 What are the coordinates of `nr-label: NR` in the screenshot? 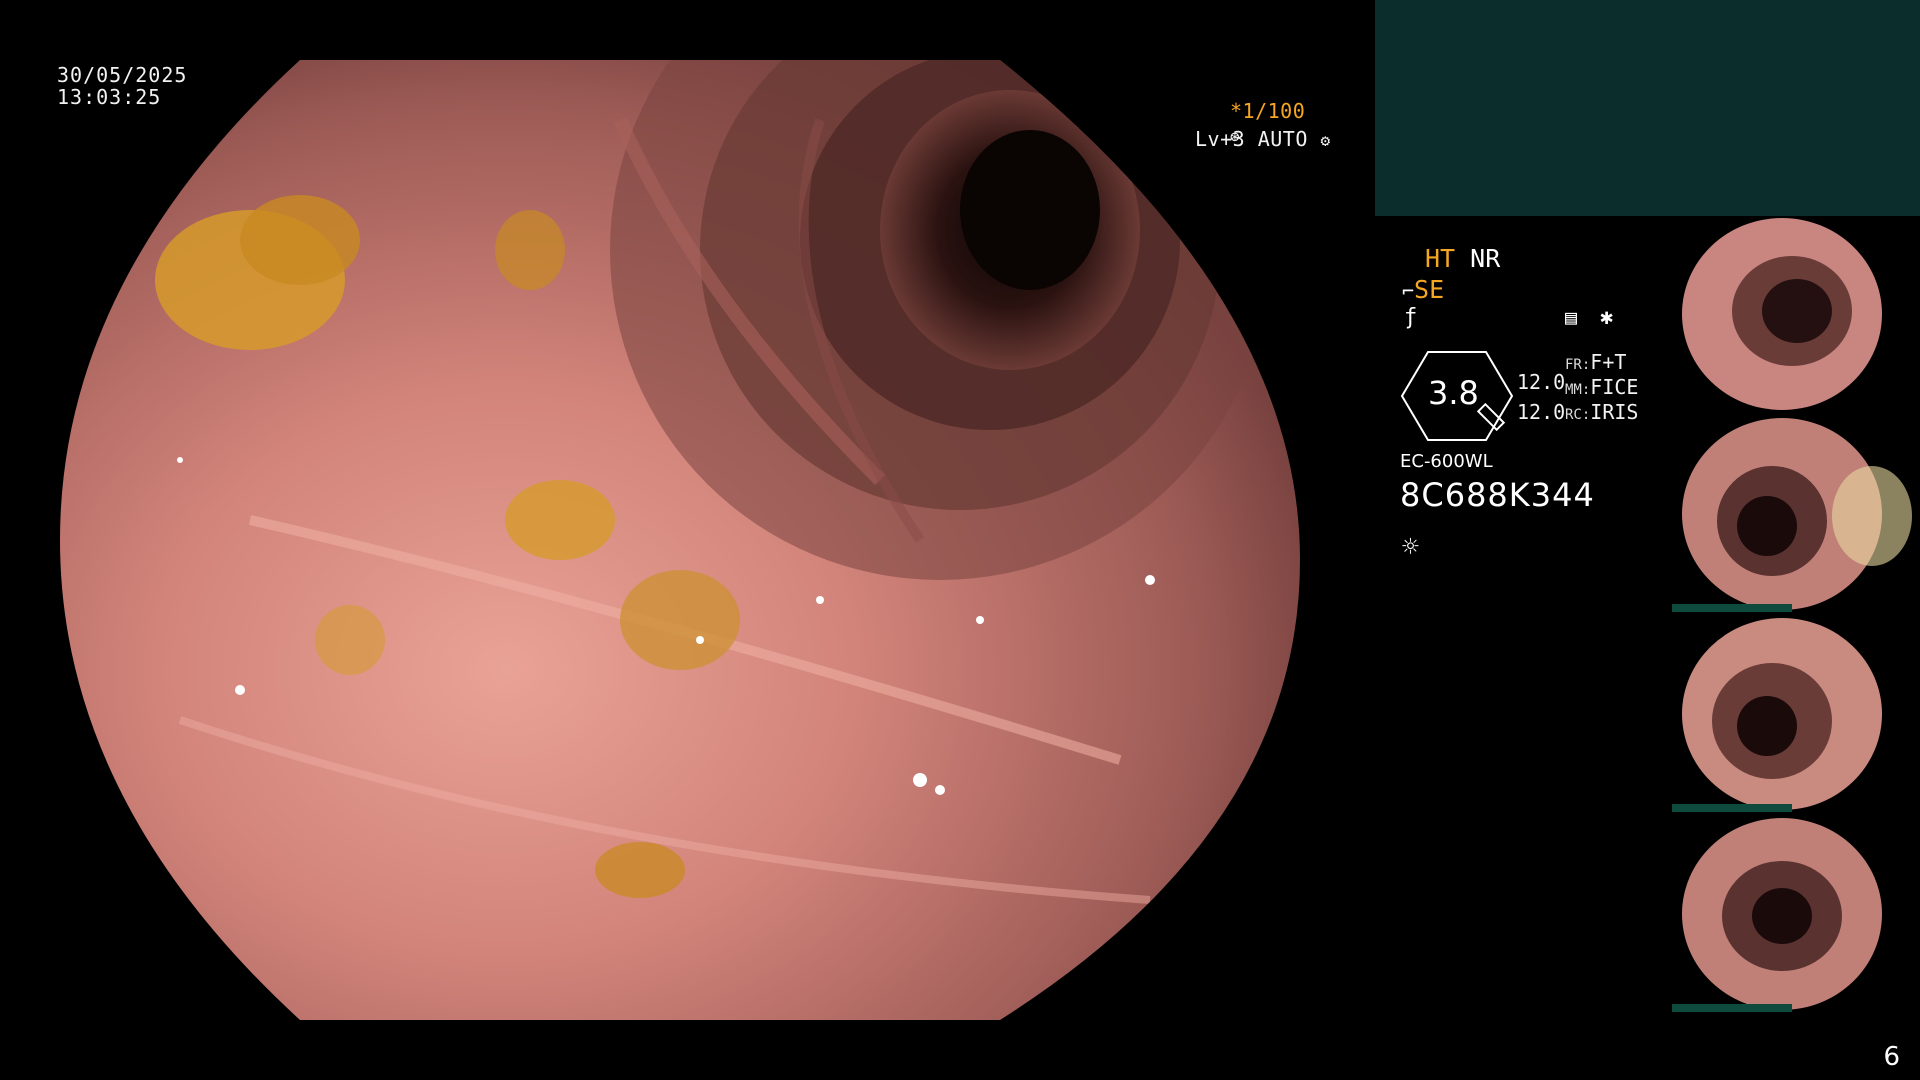 It's located at (1485, 258).